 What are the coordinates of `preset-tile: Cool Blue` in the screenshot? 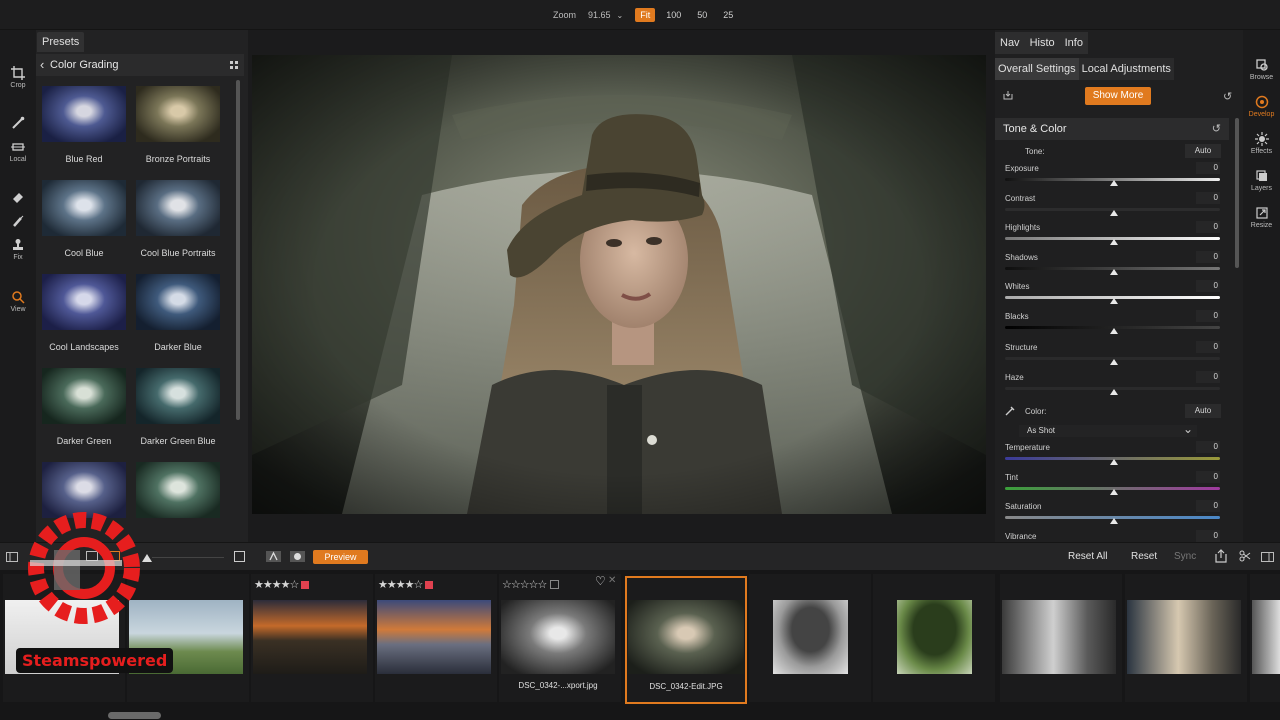 It's located at (84, 222).